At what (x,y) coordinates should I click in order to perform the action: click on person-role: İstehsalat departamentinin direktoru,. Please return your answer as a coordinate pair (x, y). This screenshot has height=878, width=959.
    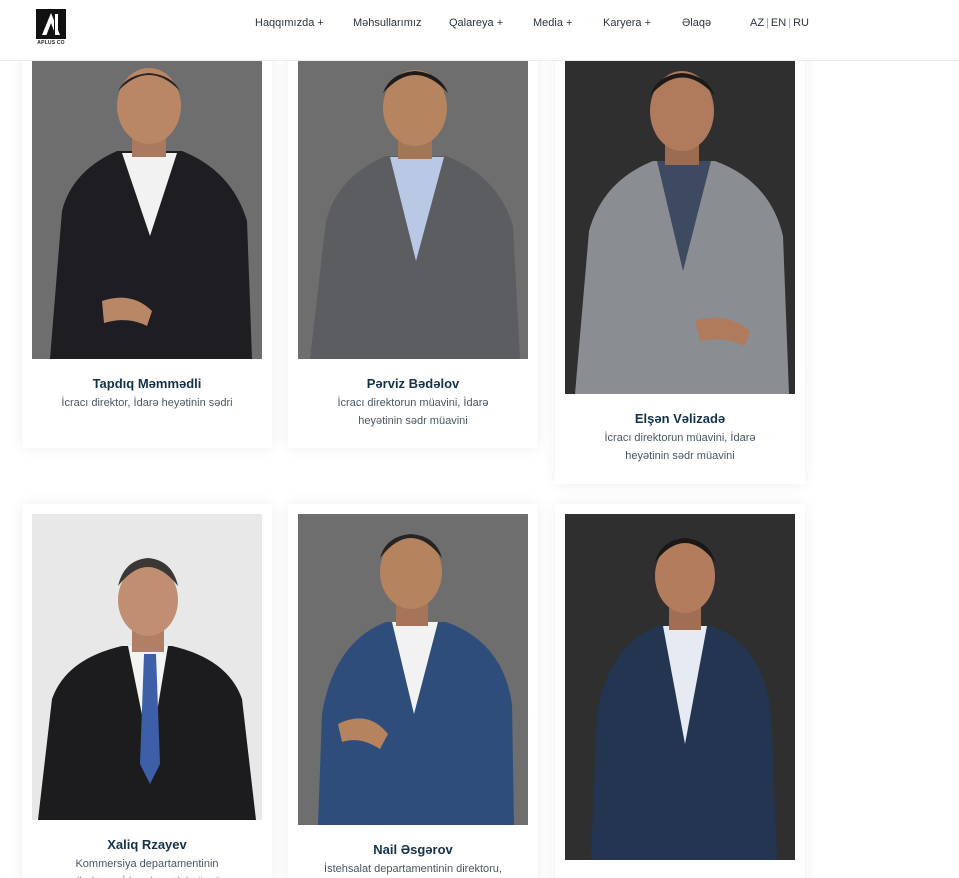
    Looking at the image, I should click on (413, 869).